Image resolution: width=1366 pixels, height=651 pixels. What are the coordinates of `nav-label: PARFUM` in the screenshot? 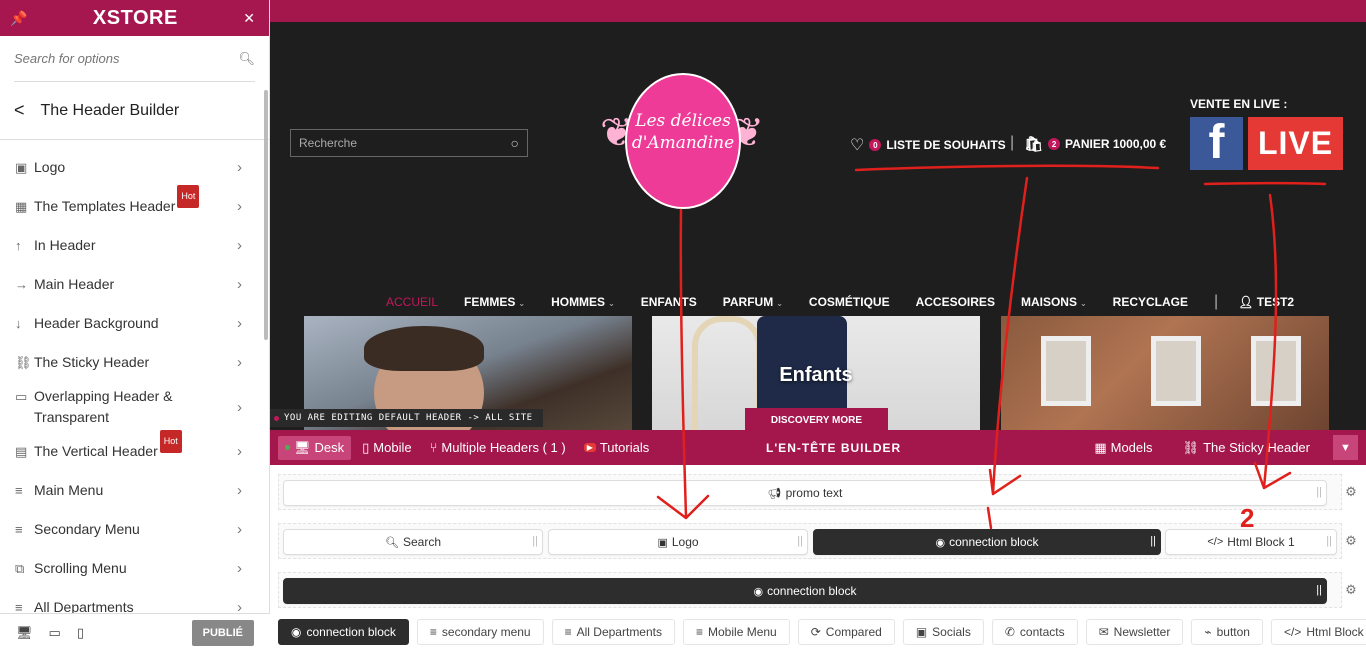 It's located at (748, 302).